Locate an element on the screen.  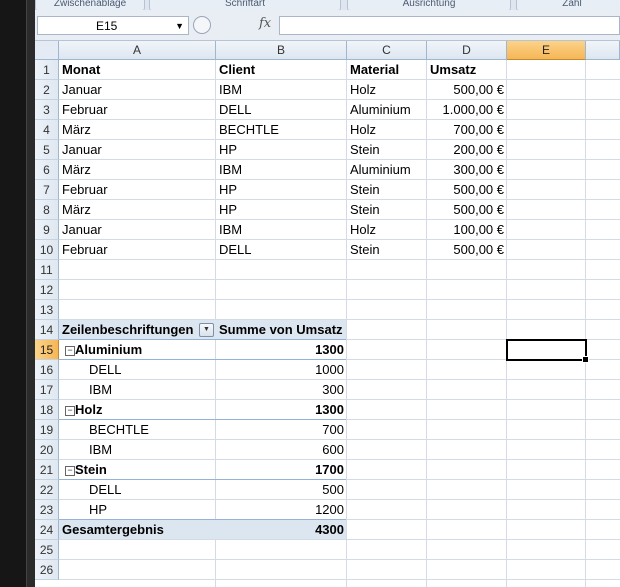
column-header: C is located at coordinates (387, 50).